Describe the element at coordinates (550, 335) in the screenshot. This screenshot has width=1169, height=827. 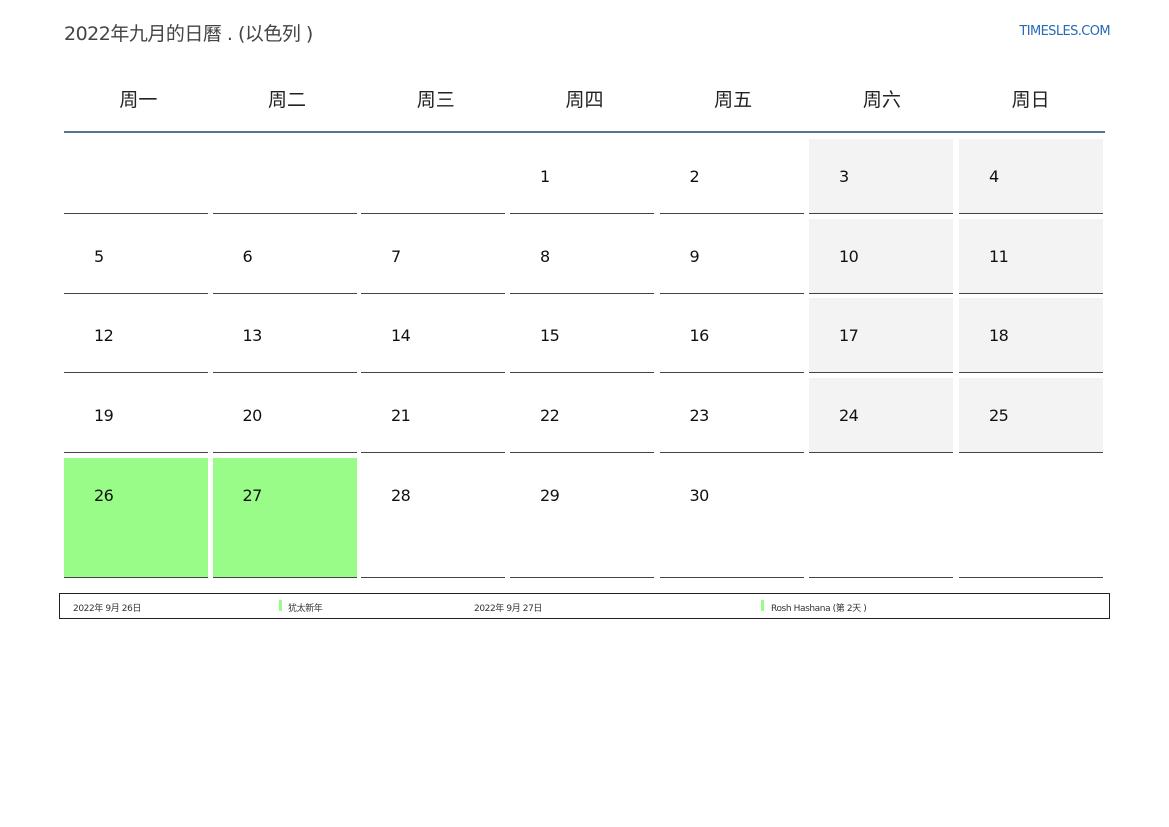
I see `day-number: 15` at that location.